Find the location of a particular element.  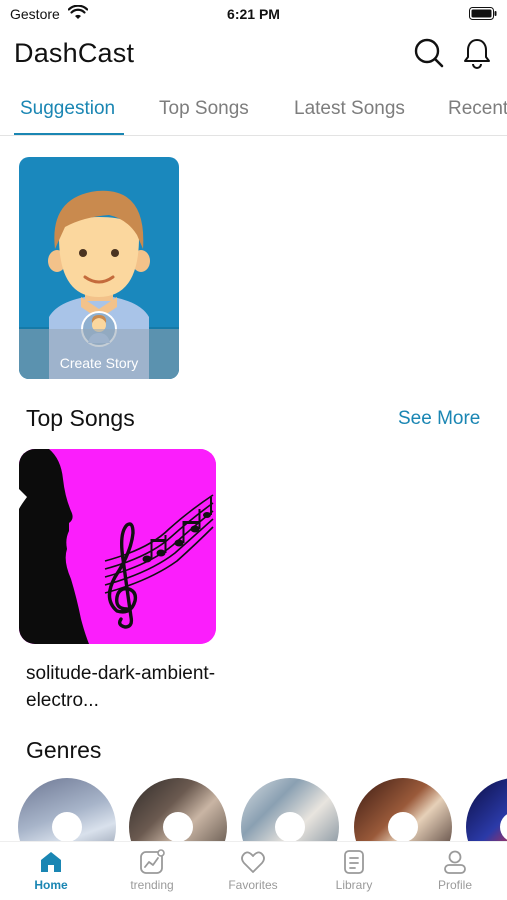

song-art-image is located at coordinates (117, 546).